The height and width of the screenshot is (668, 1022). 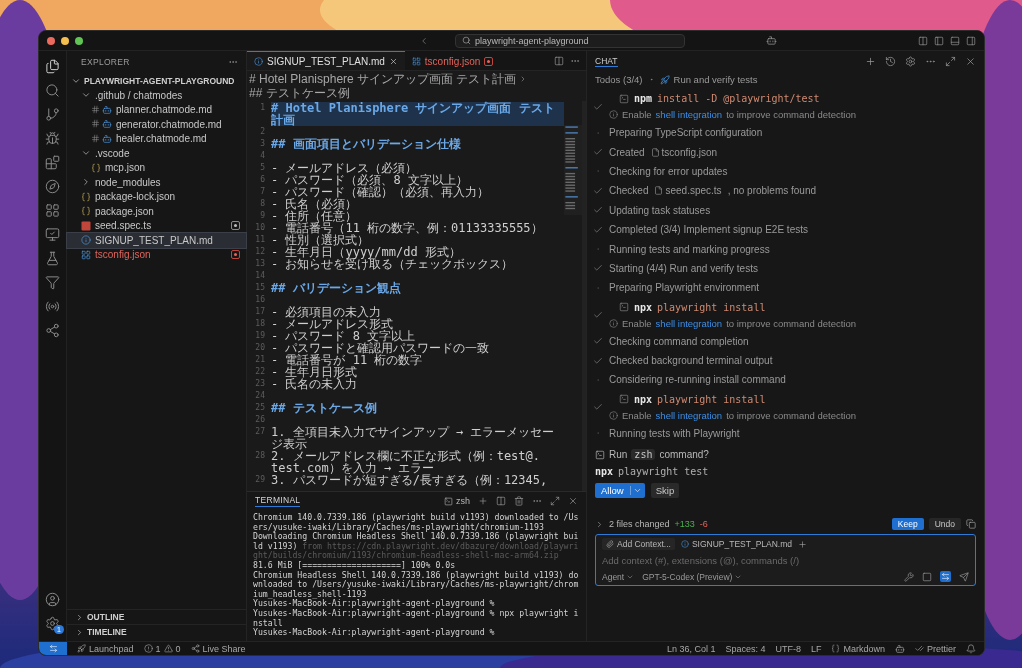 I want to click on file-tree-item: node_modules, so click(x=156, y=182).